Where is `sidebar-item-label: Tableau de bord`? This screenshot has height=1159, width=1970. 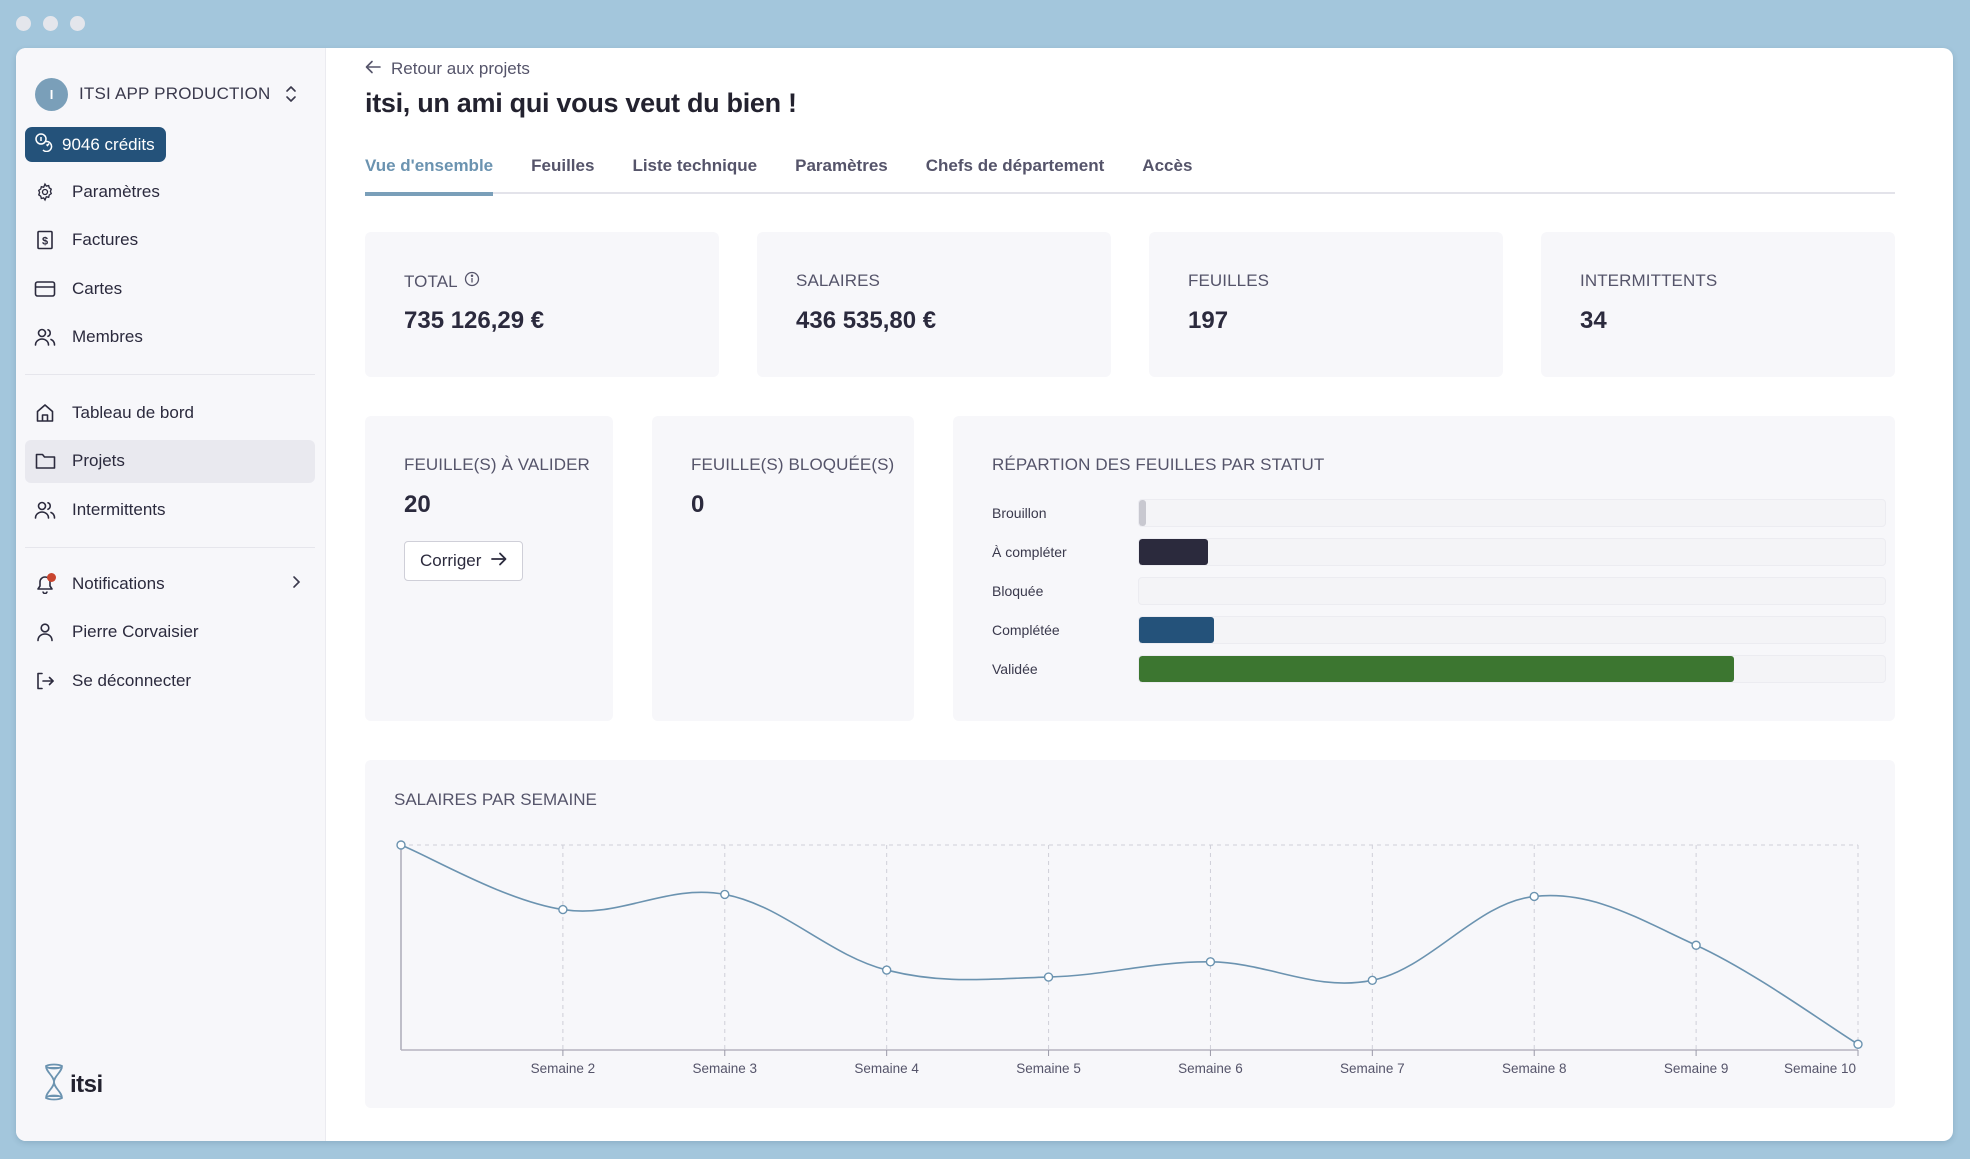
sidebar-item-label: Tableau de bord is located at coordinates (133, 412).